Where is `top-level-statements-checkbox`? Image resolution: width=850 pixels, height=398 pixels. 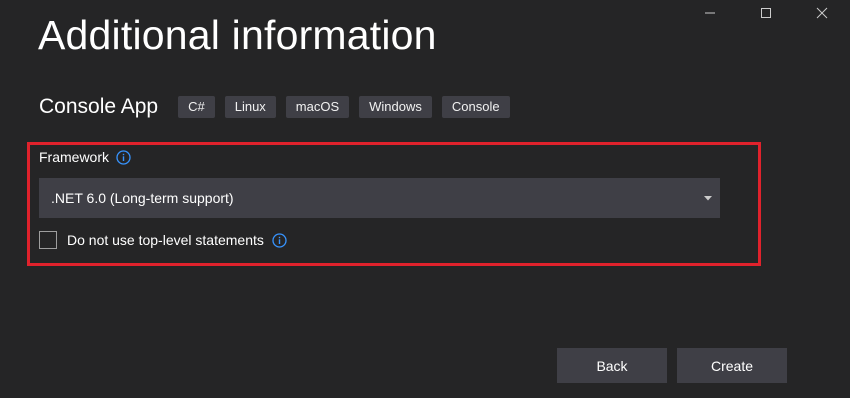
top-level-statements-checkbox is located at coordinates (48, 240).